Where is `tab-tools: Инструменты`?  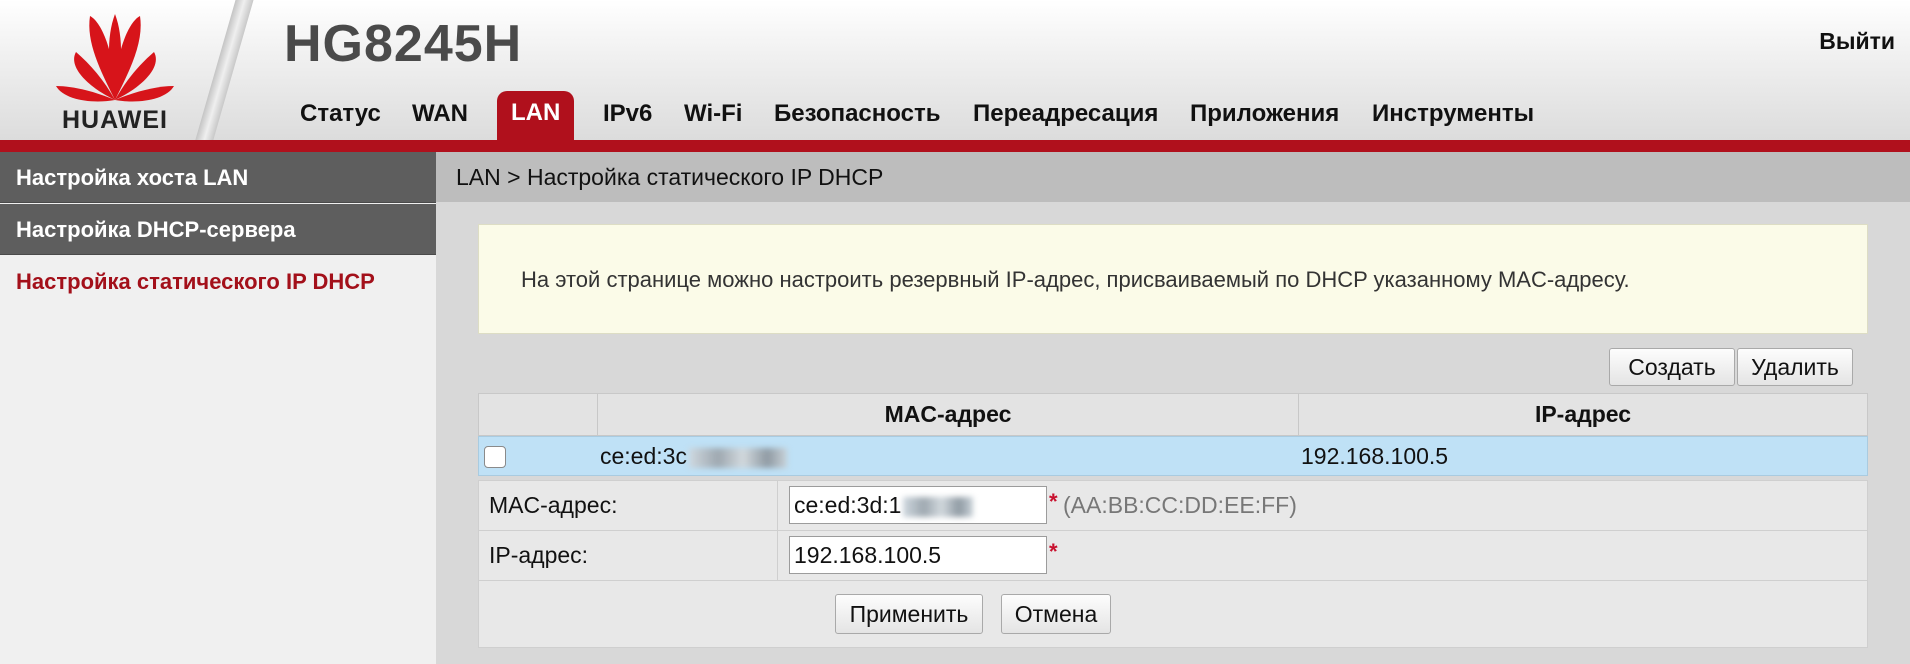
tab-tools: Инструменты is located at coordinates (1453, 114).